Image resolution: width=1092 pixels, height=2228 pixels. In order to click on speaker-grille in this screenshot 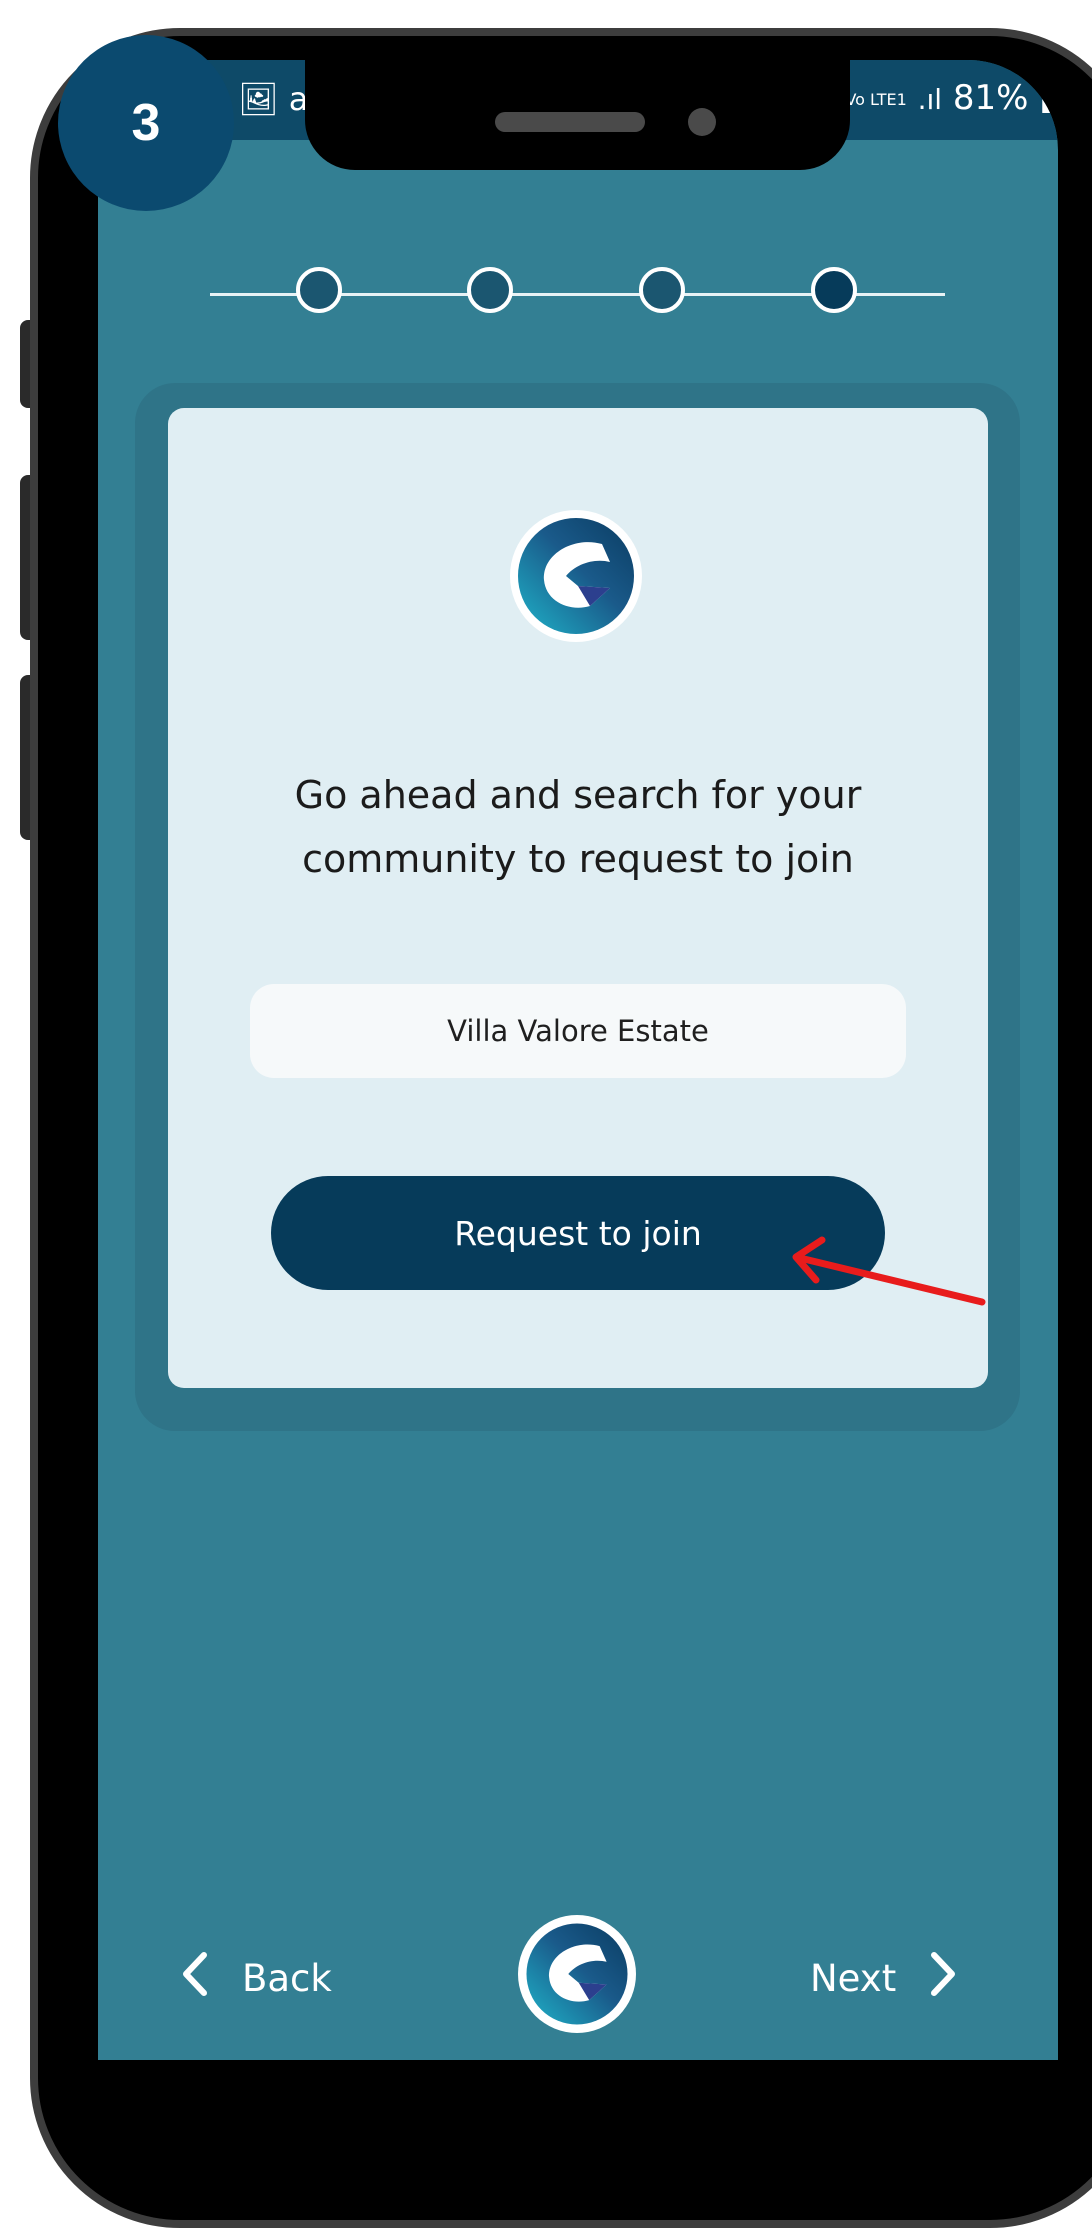, I will do `click(570, 122)`.